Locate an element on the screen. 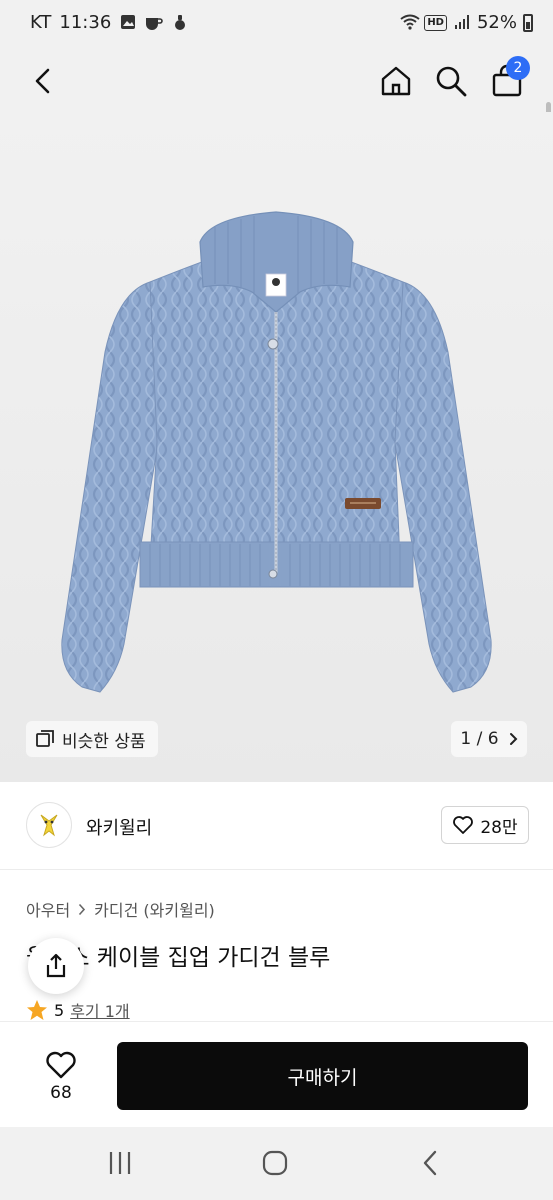 The height and width of the screenshot is (1200, 553). back-button is located at coordinates (43, 81).